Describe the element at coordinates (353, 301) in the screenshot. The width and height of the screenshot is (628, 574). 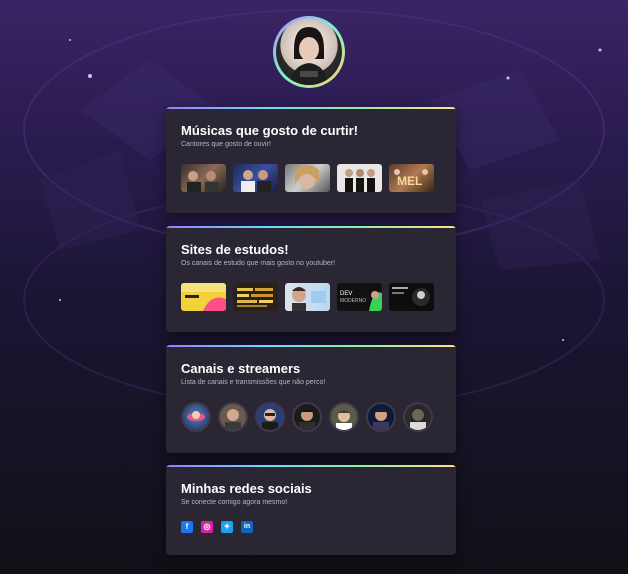
I see `svg-text: MODERNO` at that location.